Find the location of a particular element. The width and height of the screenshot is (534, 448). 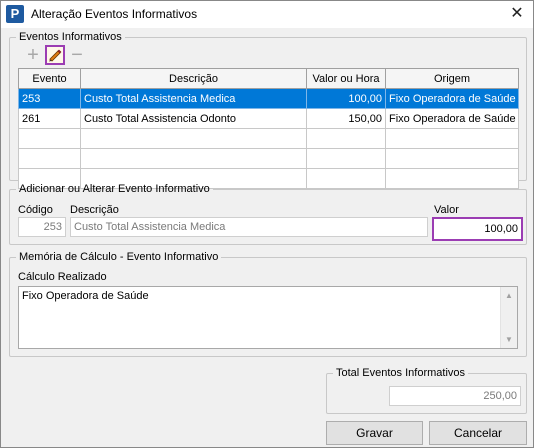

app-logo-icon: P is located at coordinates (15, 14).